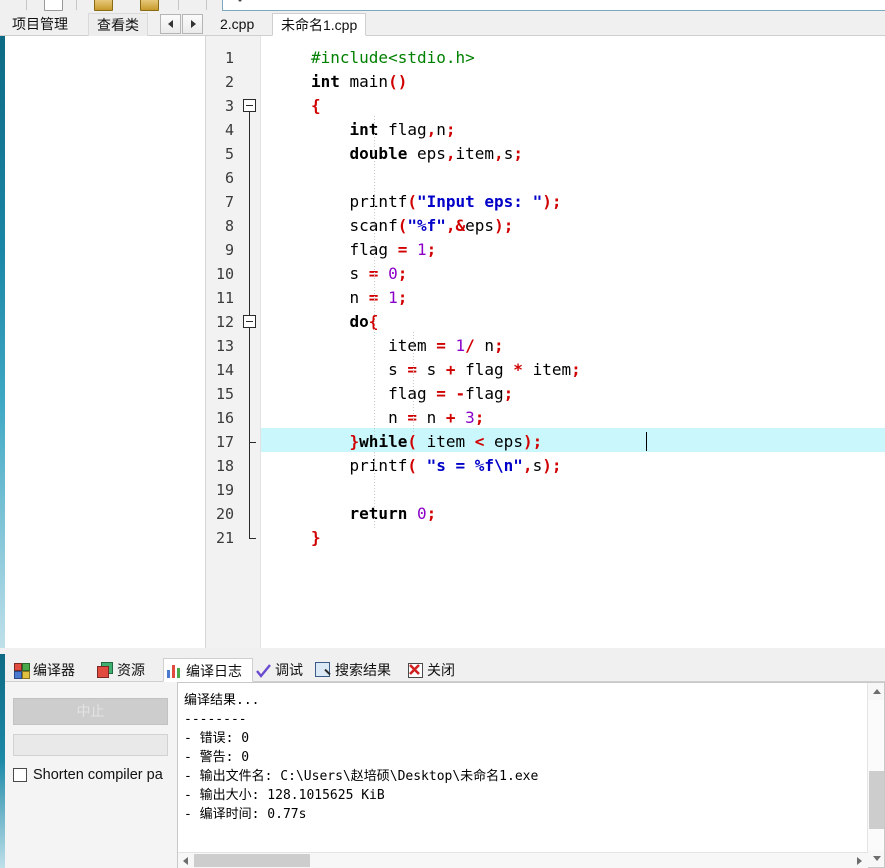 This screenshot has height=868, width=885. I want to click on bottom-tab-label: 关闭, so click(441, 670).